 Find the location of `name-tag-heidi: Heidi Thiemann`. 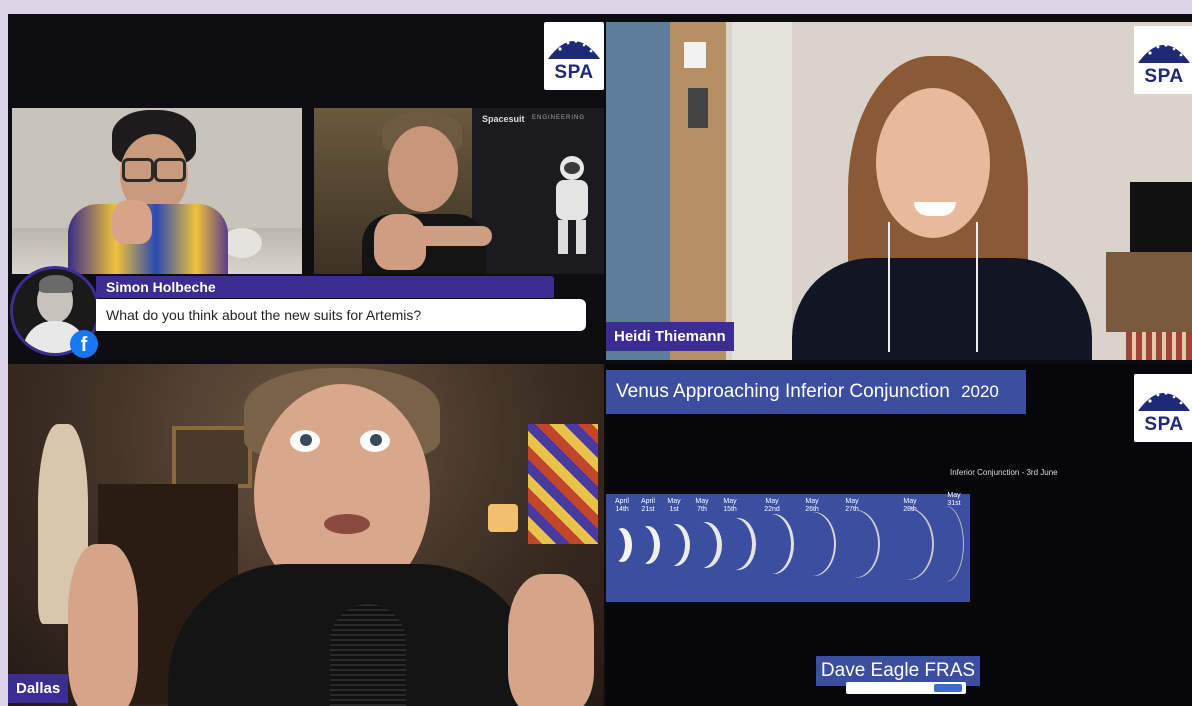

name-tag-heidi: Heidi Thiemann is located at coordinates (670, 336).